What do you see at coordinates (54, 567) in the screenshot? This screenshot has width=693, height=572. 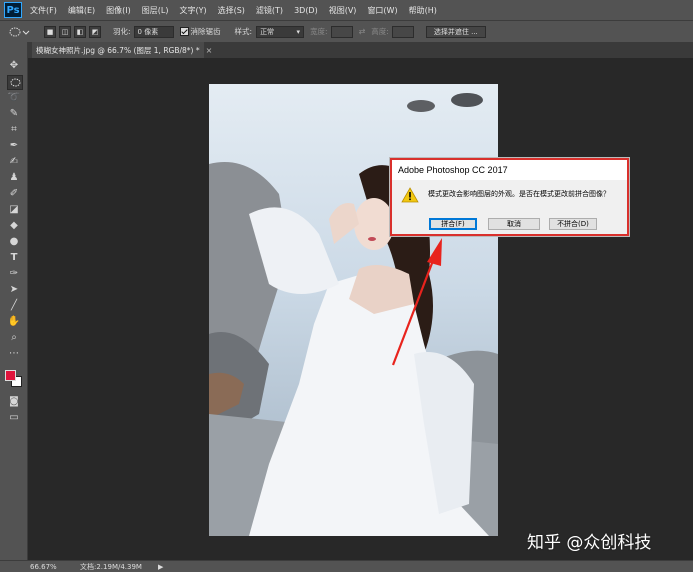 I see `zoom-level: 66.67%` at bounding box center [54, 567].